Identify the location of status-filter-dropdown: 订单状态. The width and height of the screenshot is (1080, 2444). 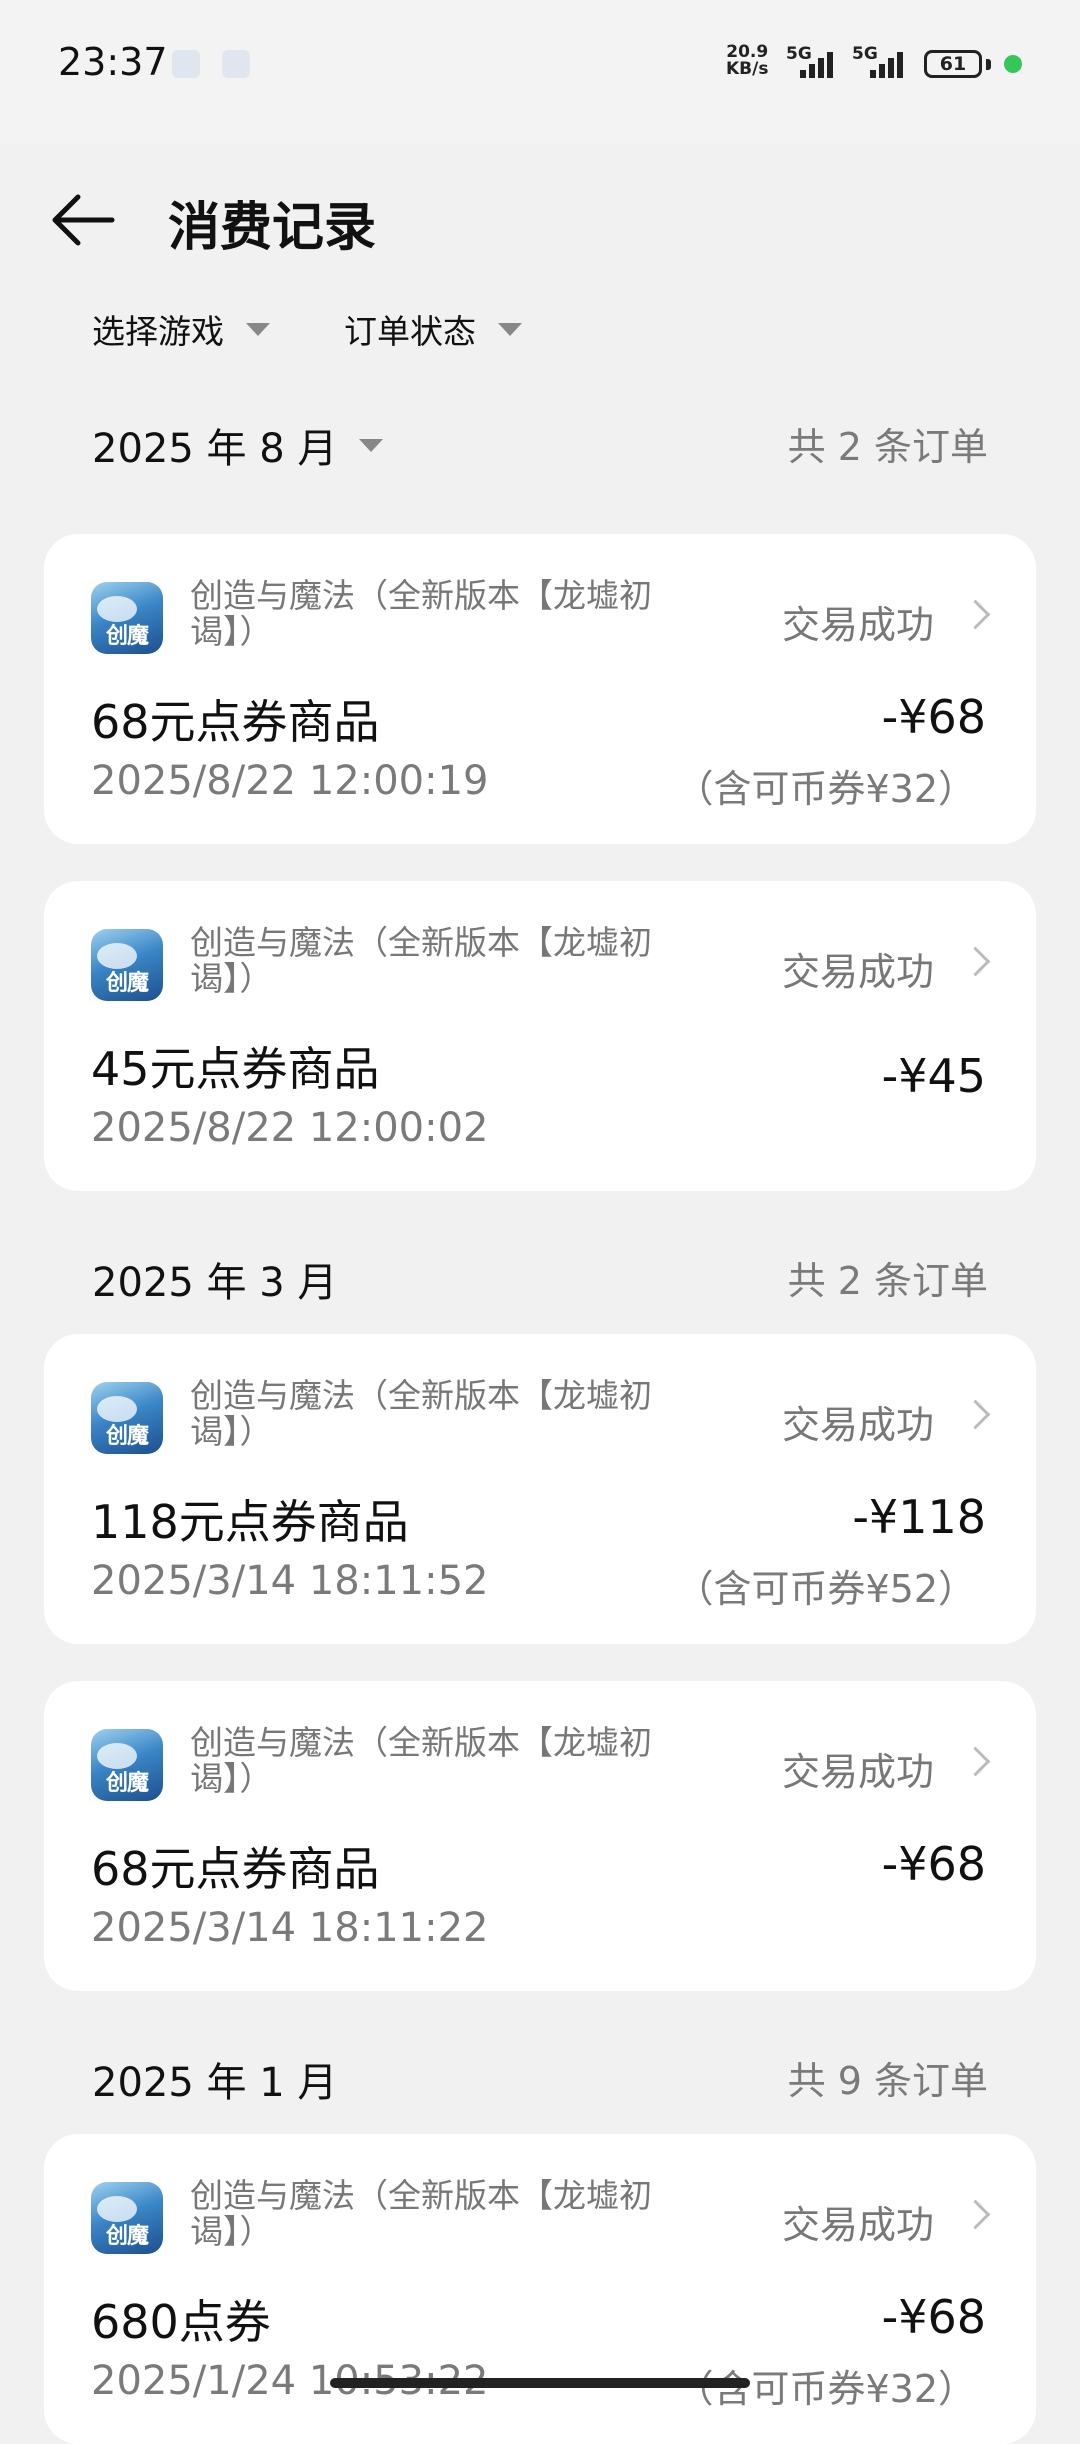
(433, 329).